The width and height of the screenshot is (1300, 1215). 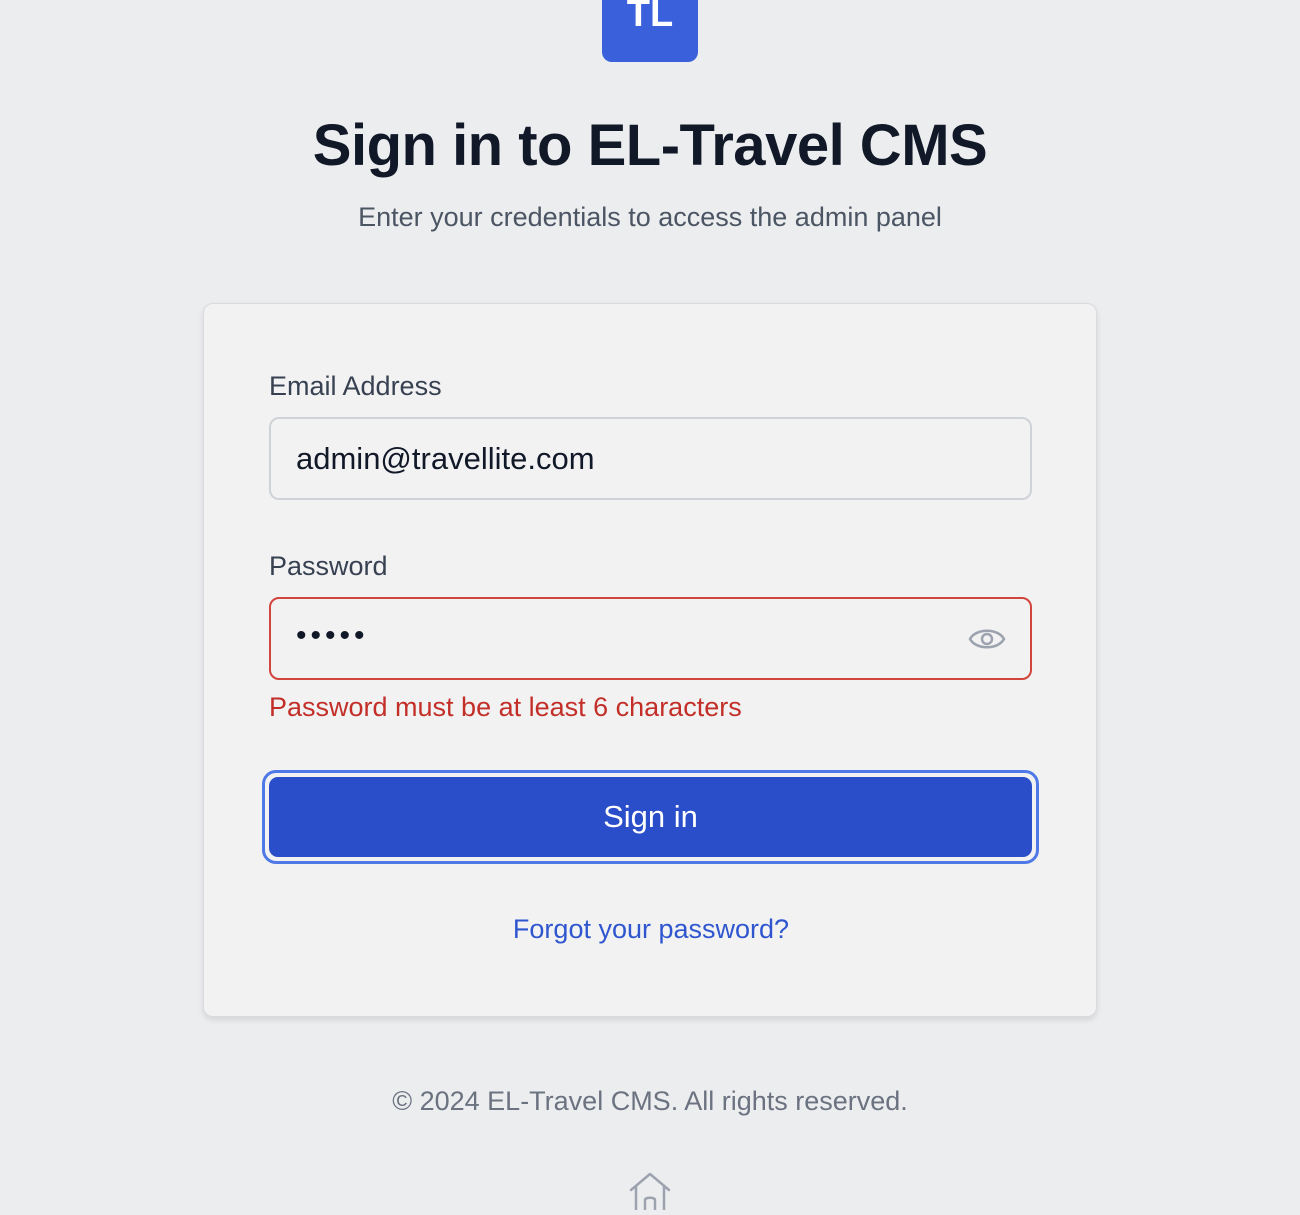 I want to click on forgot-password-link: Forgot your password?, so click(x=651, y=929).